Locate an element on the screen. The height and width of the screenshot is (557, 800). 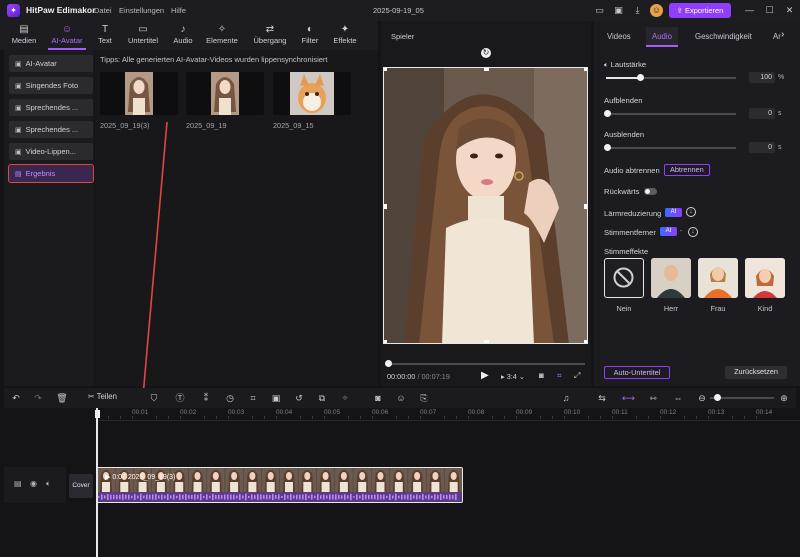
menu-hilfe: Hilfe is located at coordinates (178, 10).